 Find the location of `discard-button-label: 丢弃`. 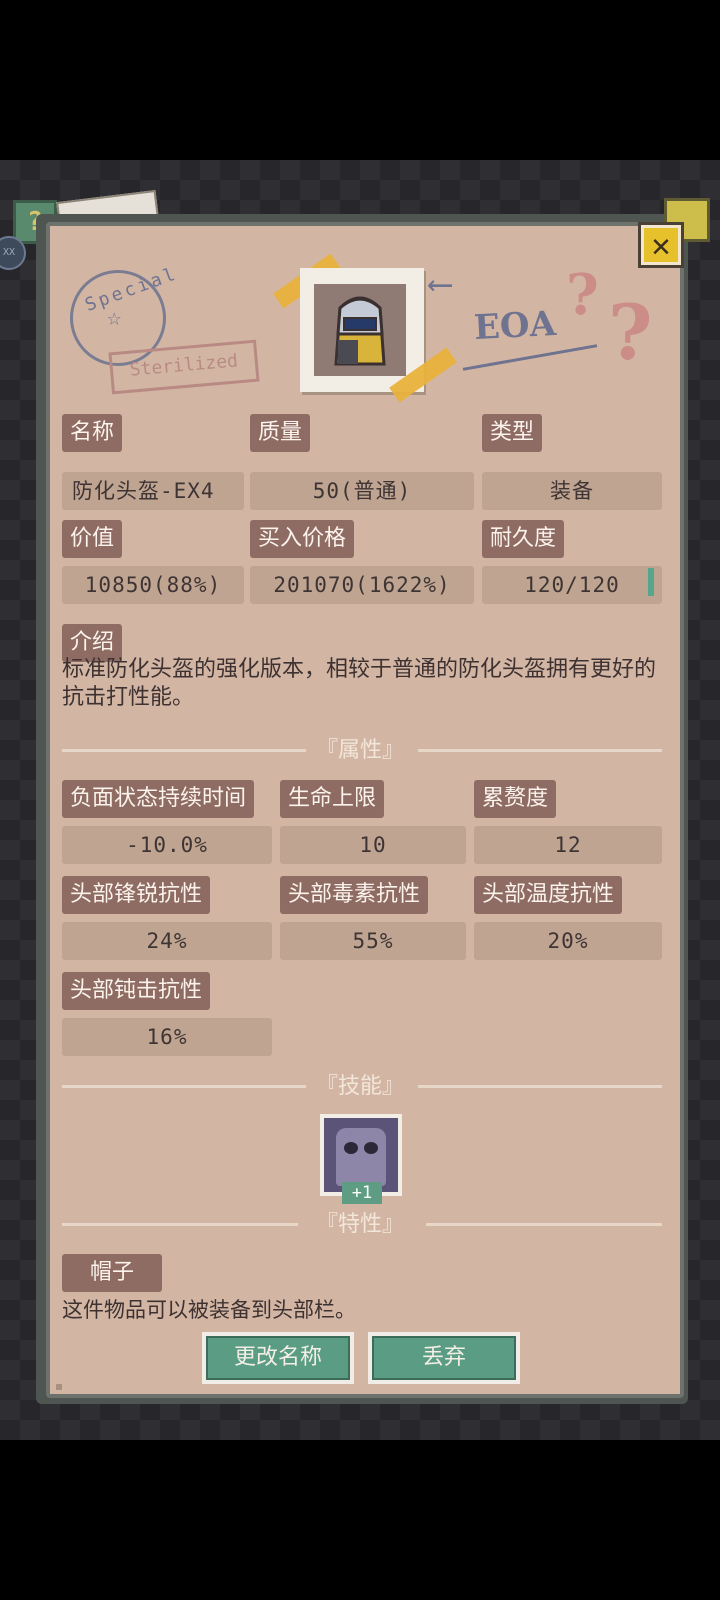

discard-button-label: 丢弃 is located at coordinates (444, 1358).